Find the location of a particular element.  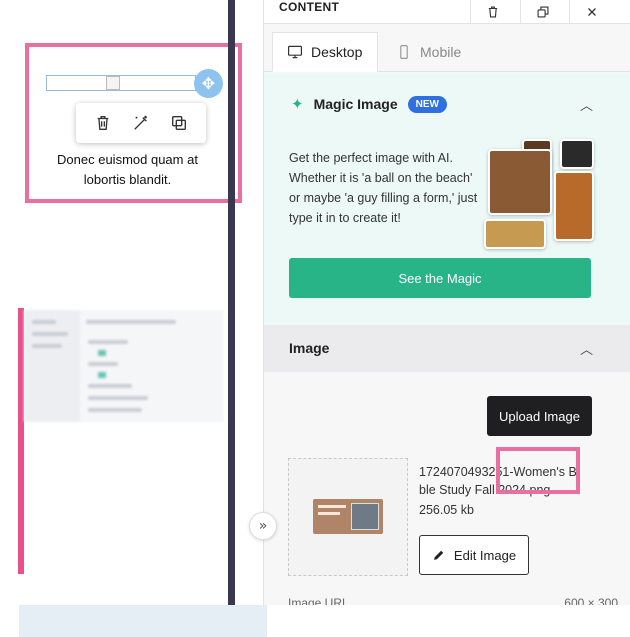

edit-image-button: Edit Image is located at coordinates (474, 555).